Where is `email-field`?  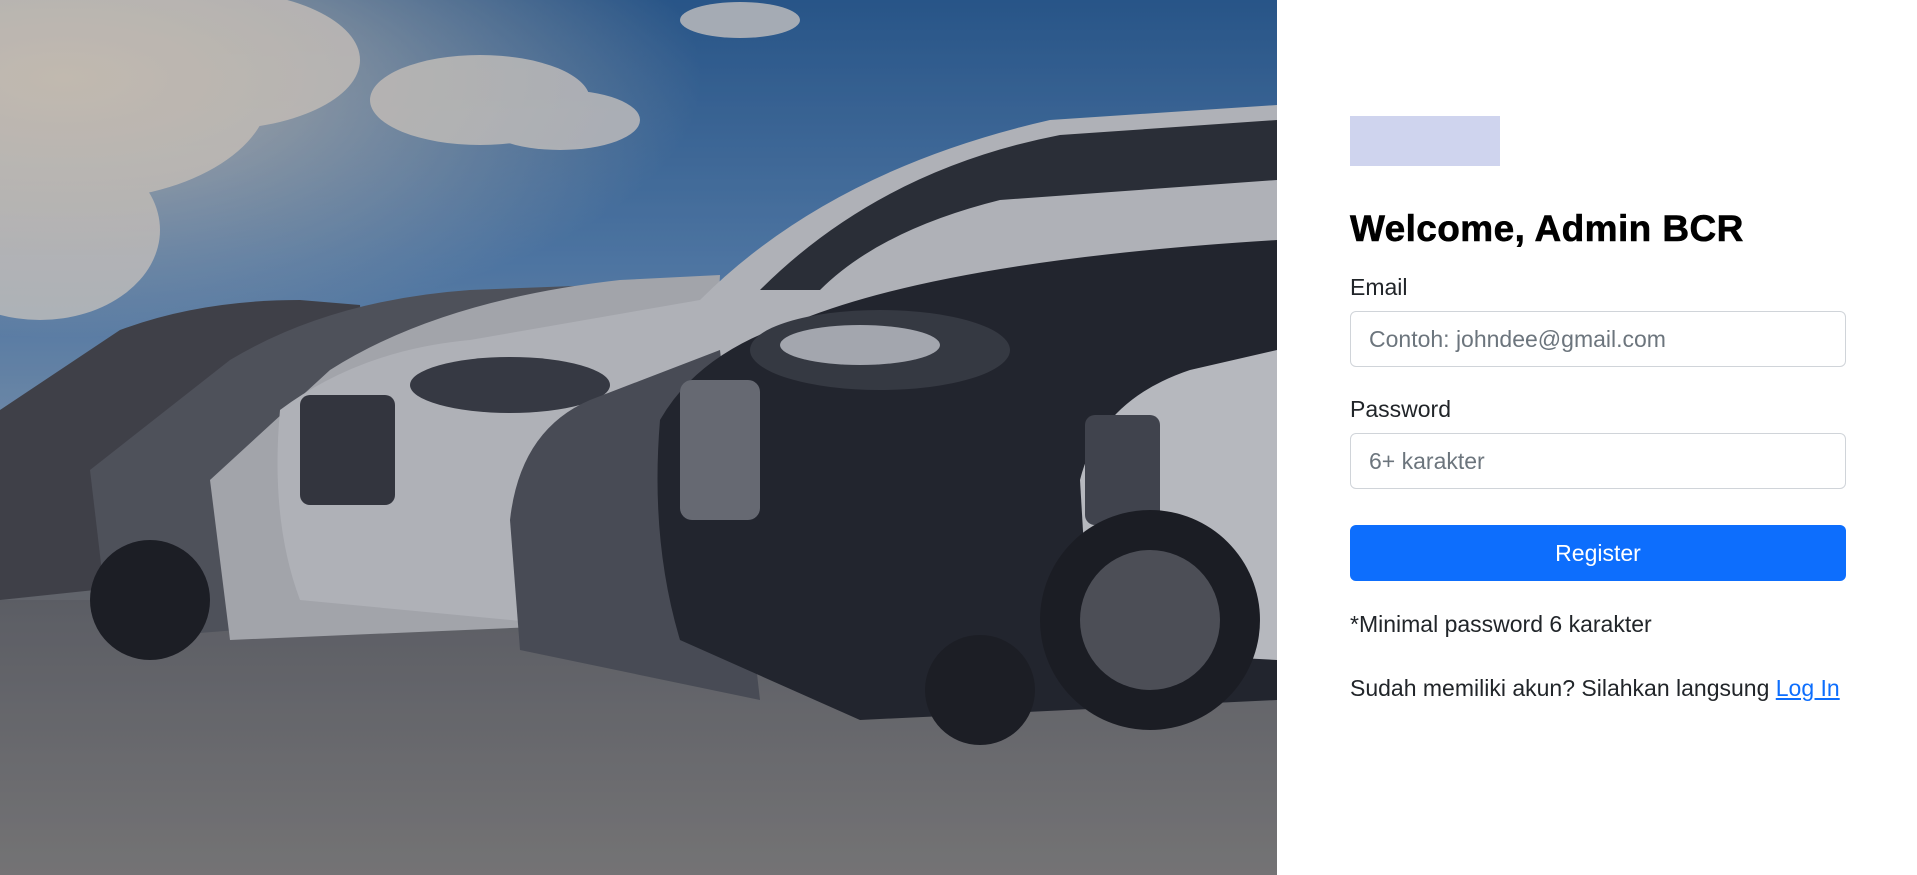 email-field is located at coordinates (1598, 339).